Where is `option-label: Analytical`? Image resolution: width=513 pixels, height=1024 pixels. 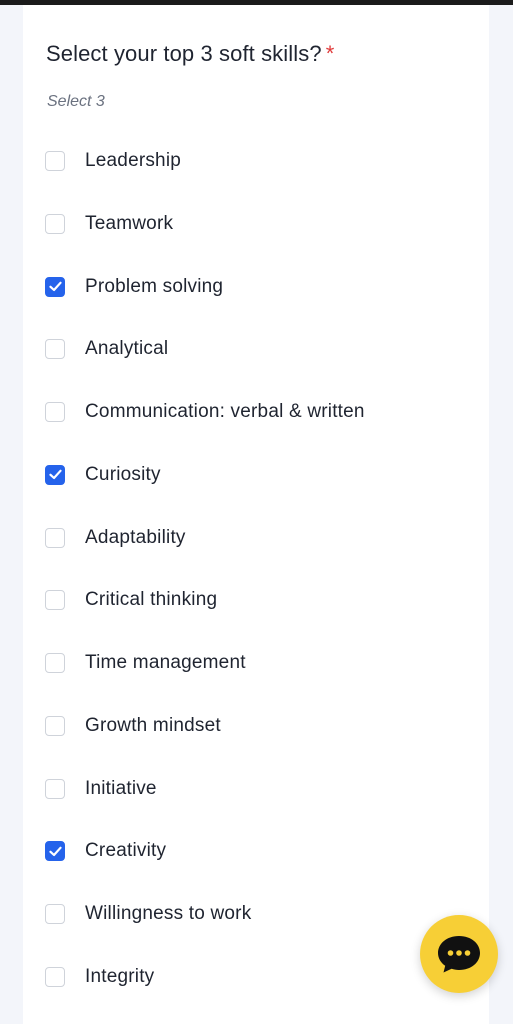
option-label: Analytical is located at coordinates (127, 349).